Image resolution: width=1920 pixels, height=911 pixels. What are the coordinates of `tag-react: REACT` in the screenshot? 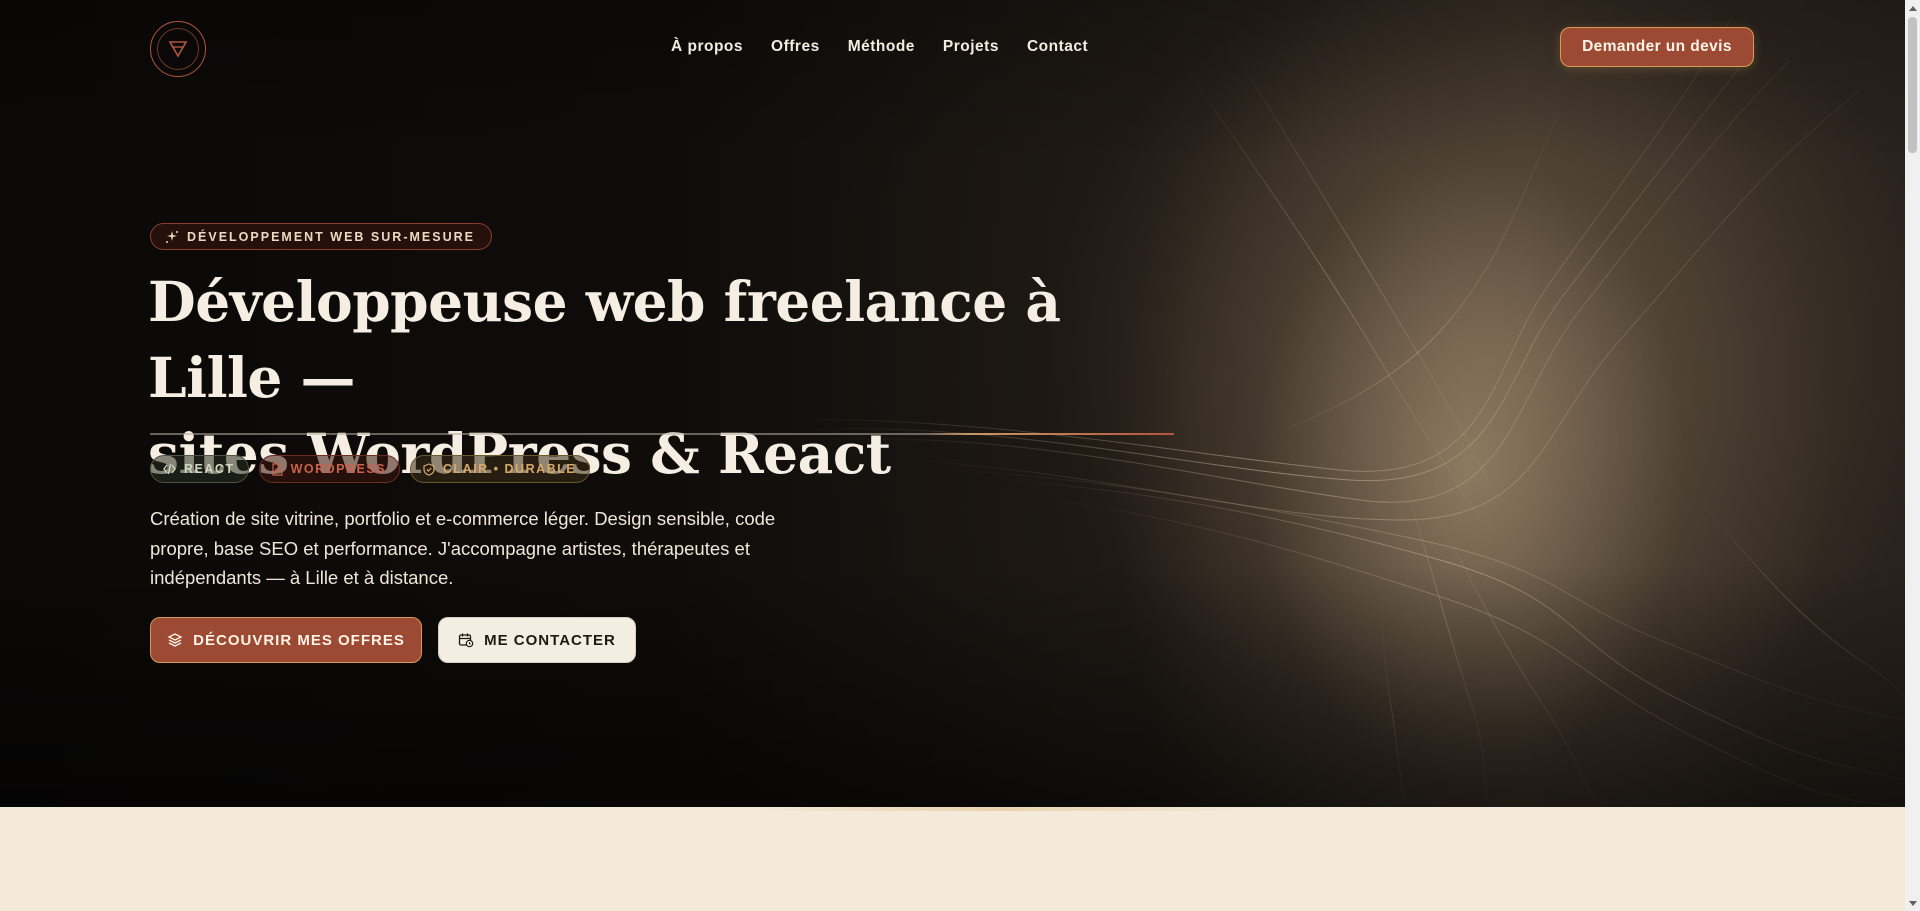 It's located at (199, 469).